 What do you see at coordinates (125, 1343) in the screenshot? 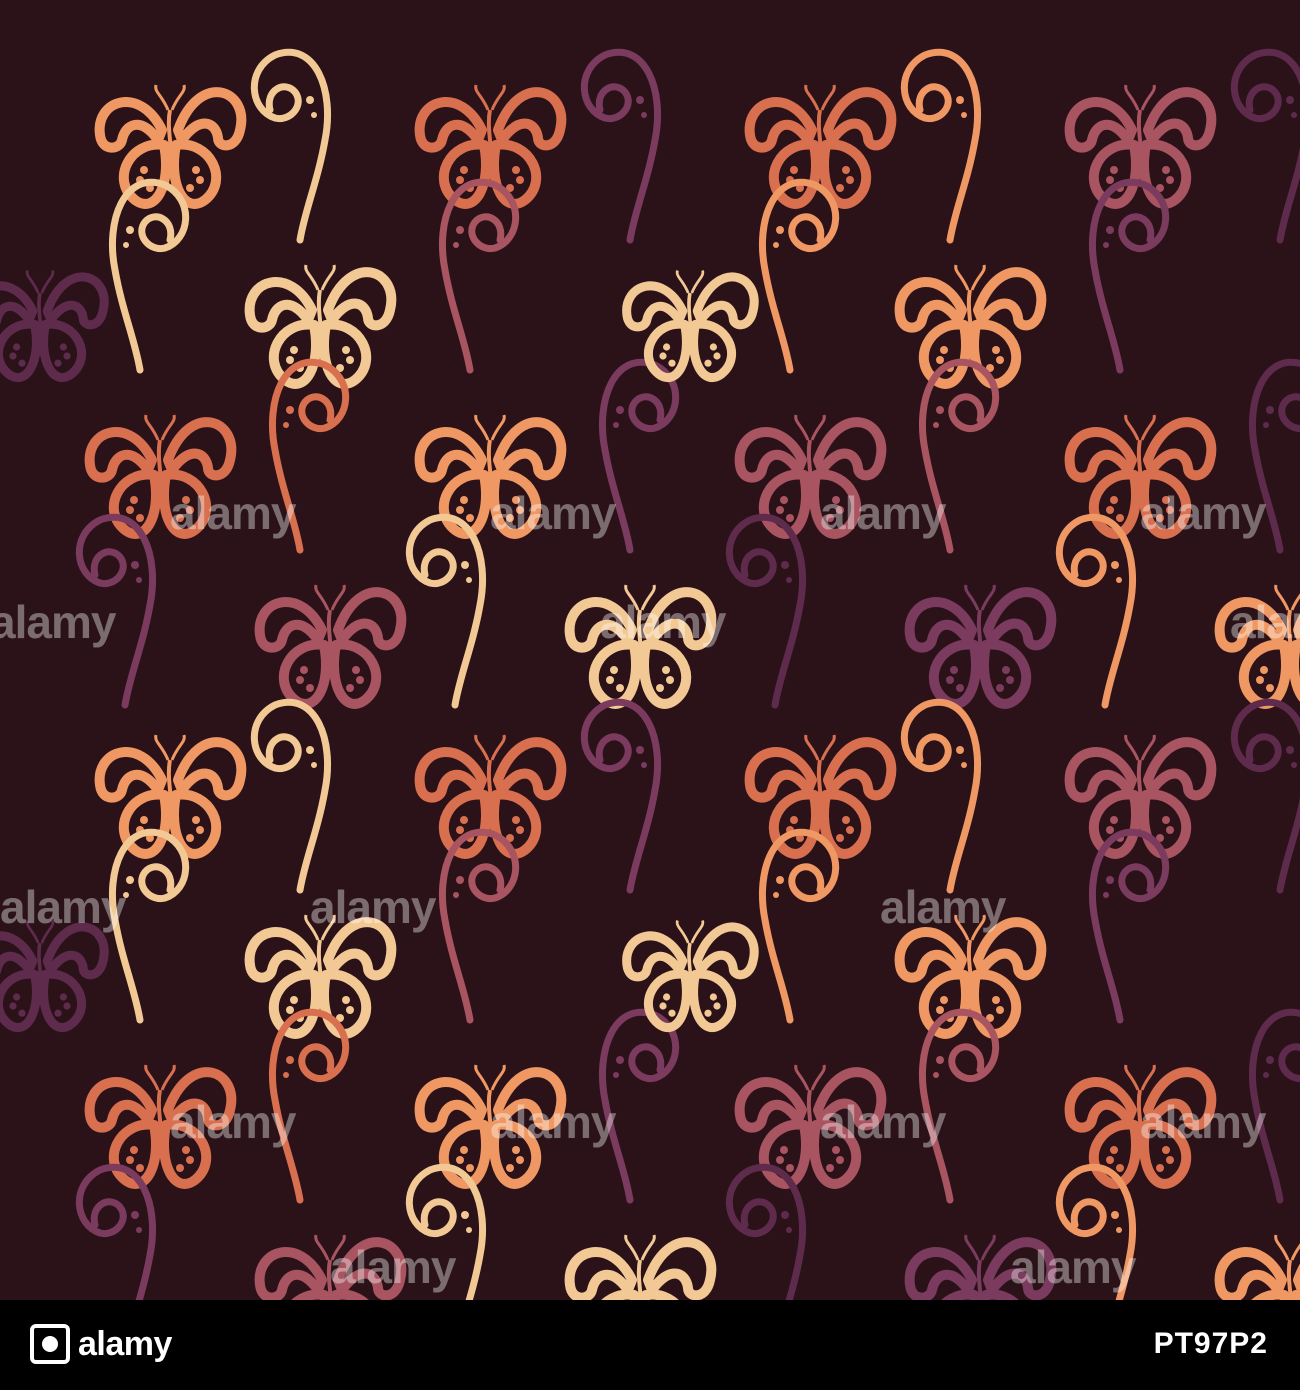
I see `logo-text: alamy` at bounding box center [125, 1343].